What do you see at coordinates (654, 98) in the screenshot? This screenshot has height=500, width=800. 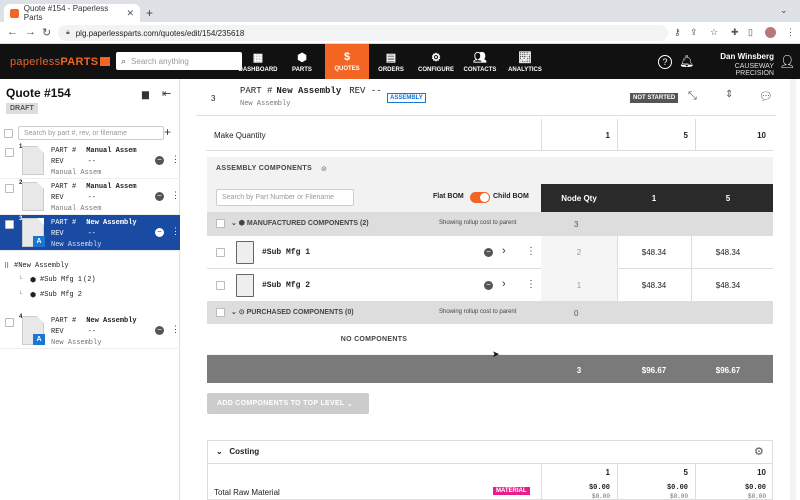 I see `workflow-status-badge: NOT STARTED` at bounding box center [654, 98].